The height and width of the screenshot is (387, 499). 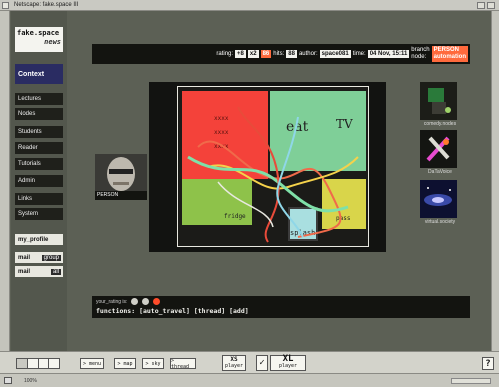 I want to click on zoom-level: 100%, so click(x=30, y=380).